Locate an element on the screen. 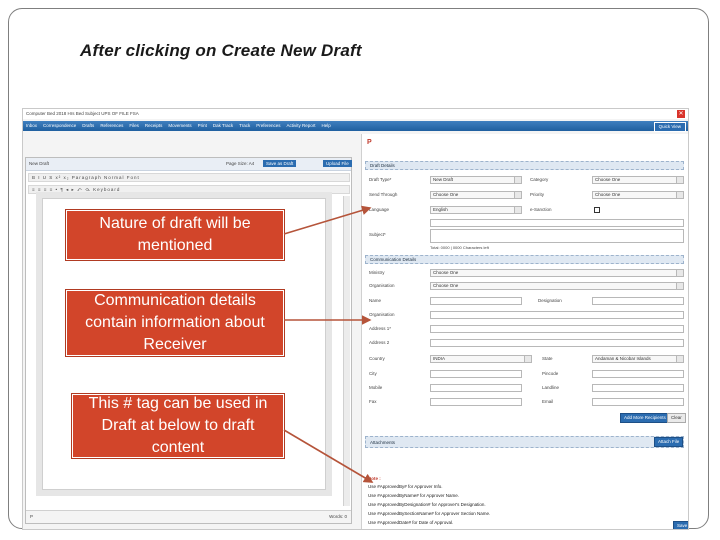 Image resolution: width=720 pixels, height=540 pixels. attachments-header: Attachments is located at coordinates (524, 442).